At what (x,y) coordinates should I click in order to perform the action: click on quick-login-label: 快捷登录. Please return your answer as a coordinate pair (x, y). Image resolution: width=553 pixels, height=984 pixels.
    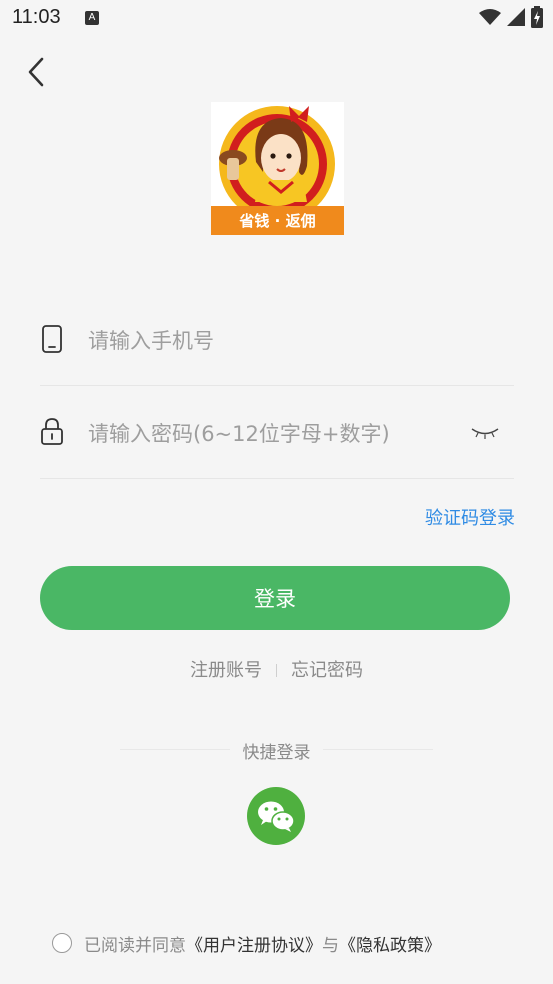
    Looking at the image, I should click on (276, 753).